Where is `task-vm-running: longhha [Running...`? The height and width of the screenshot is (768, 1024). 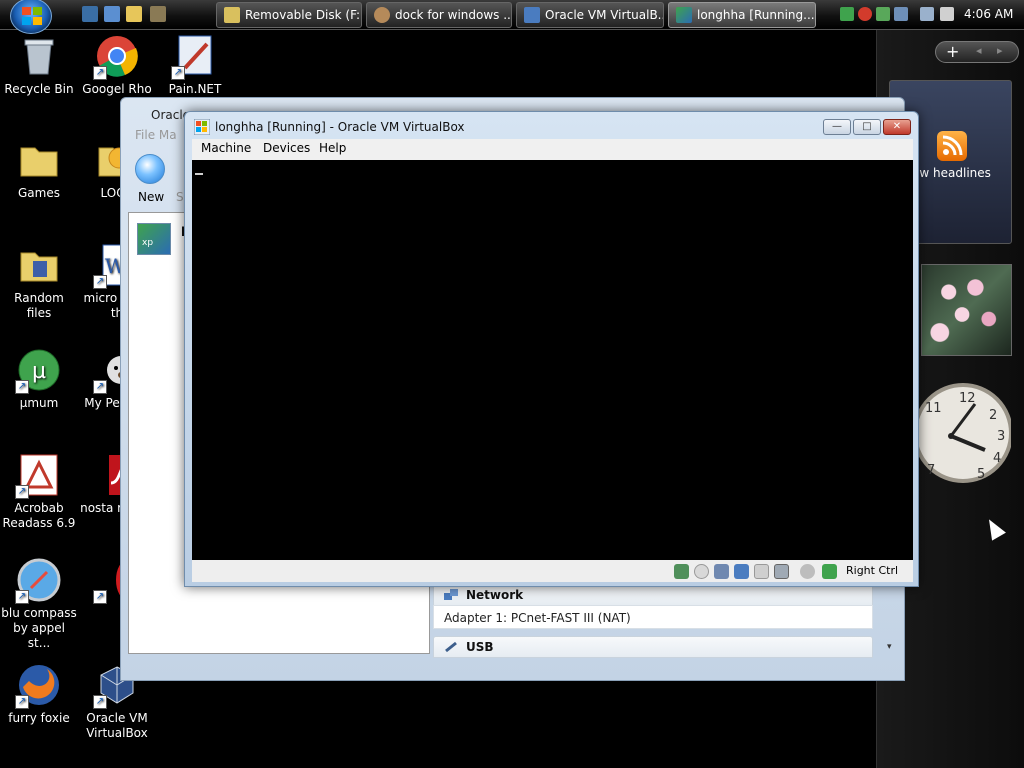 task-vm-running: longhha [Running... is located at coordinates (742, 15).